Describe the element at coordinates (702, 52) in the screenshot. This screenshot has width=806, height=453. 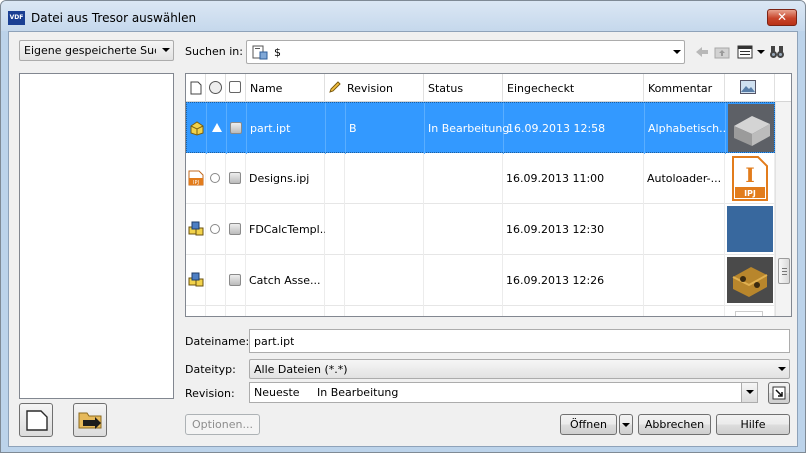
I see `back-arrow-icon` at that location.